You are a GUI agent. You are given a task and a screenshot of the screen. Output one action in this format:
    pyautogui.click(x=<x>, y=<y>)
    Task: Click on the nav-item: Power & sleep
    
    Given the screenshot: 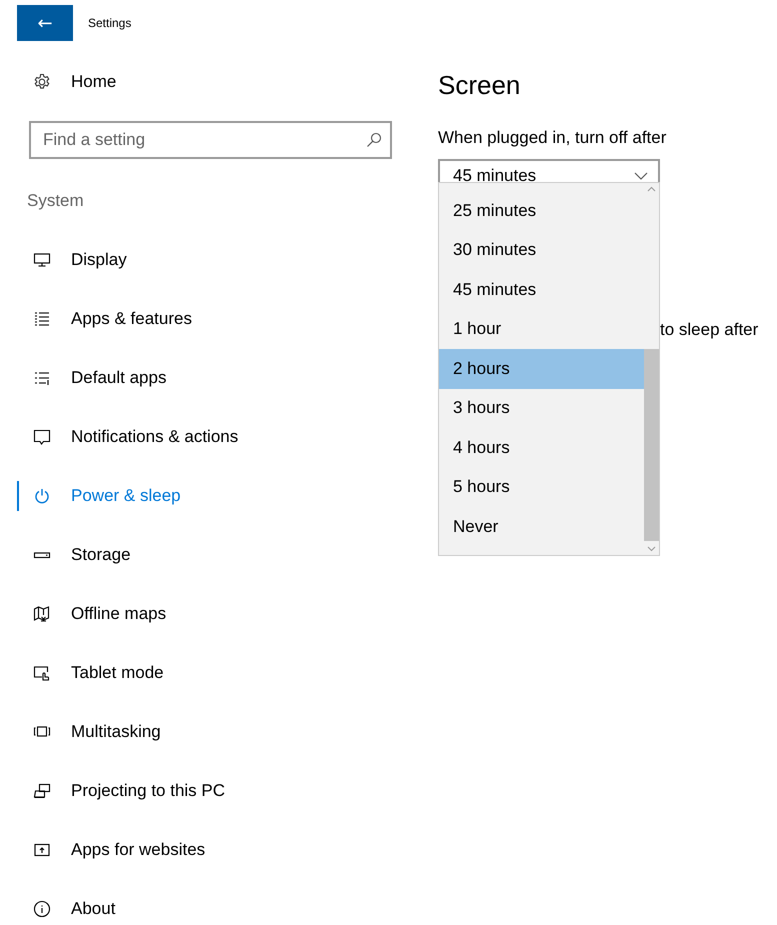 What is the action you would take?
    pyautogui.click(x=90, y=496)
    